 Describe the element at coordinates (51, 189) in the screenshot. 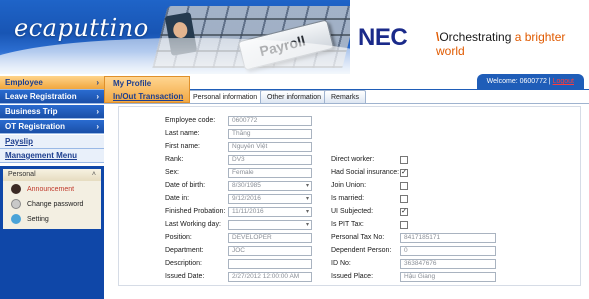

I see `announcement-label: Announcement` at that location.